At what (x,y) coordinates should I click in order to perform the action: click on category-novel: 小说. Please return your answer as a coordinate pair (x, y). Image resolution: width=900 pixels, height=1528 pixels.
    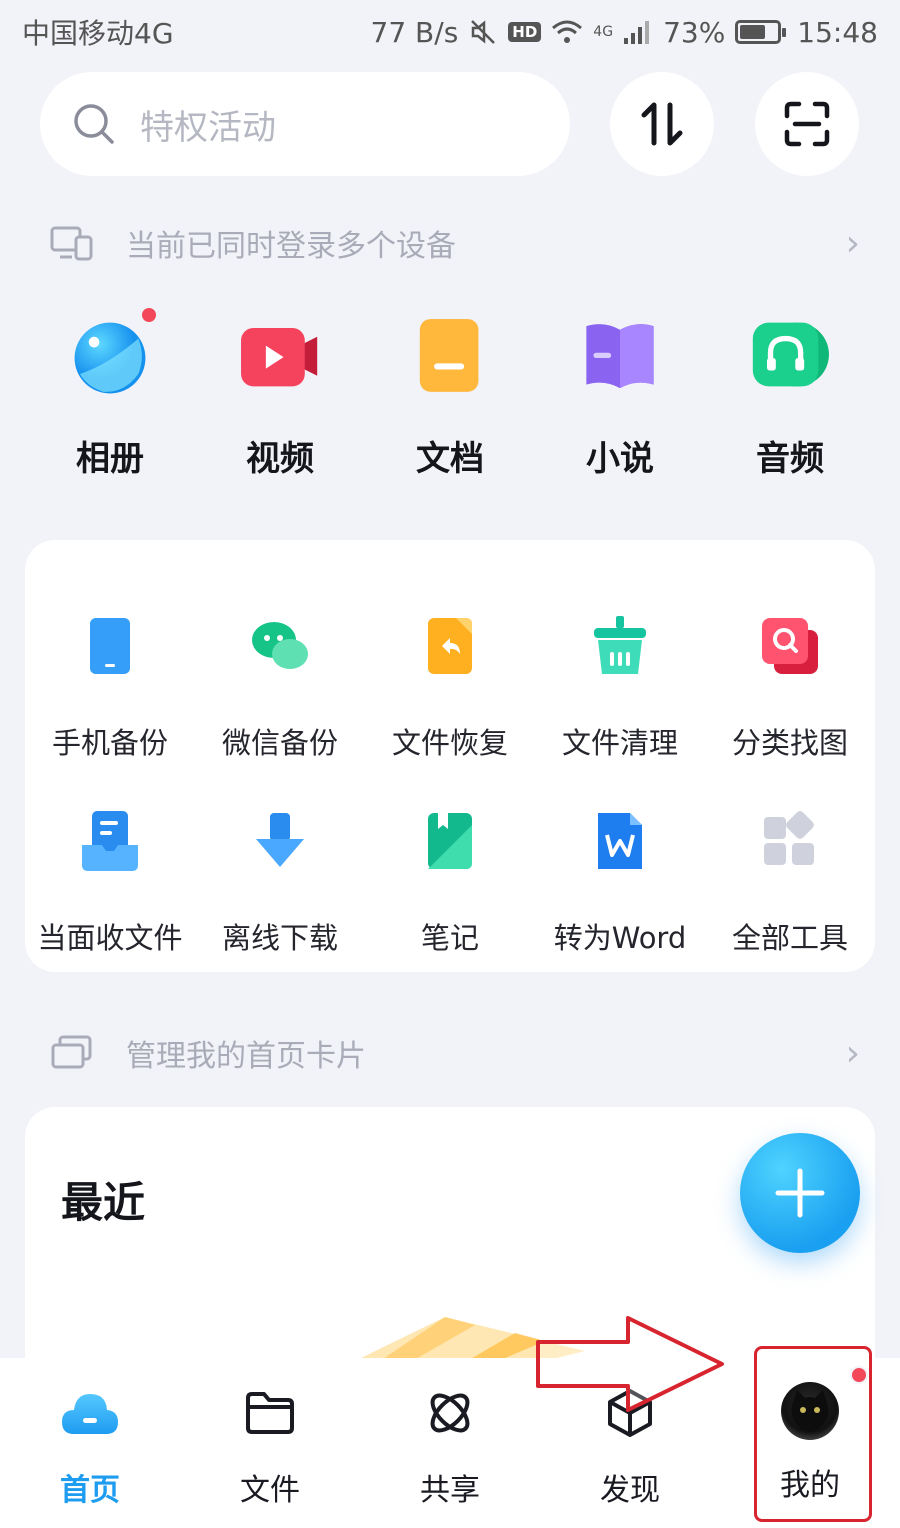
    Looking at the image, I should click on (620, 390).